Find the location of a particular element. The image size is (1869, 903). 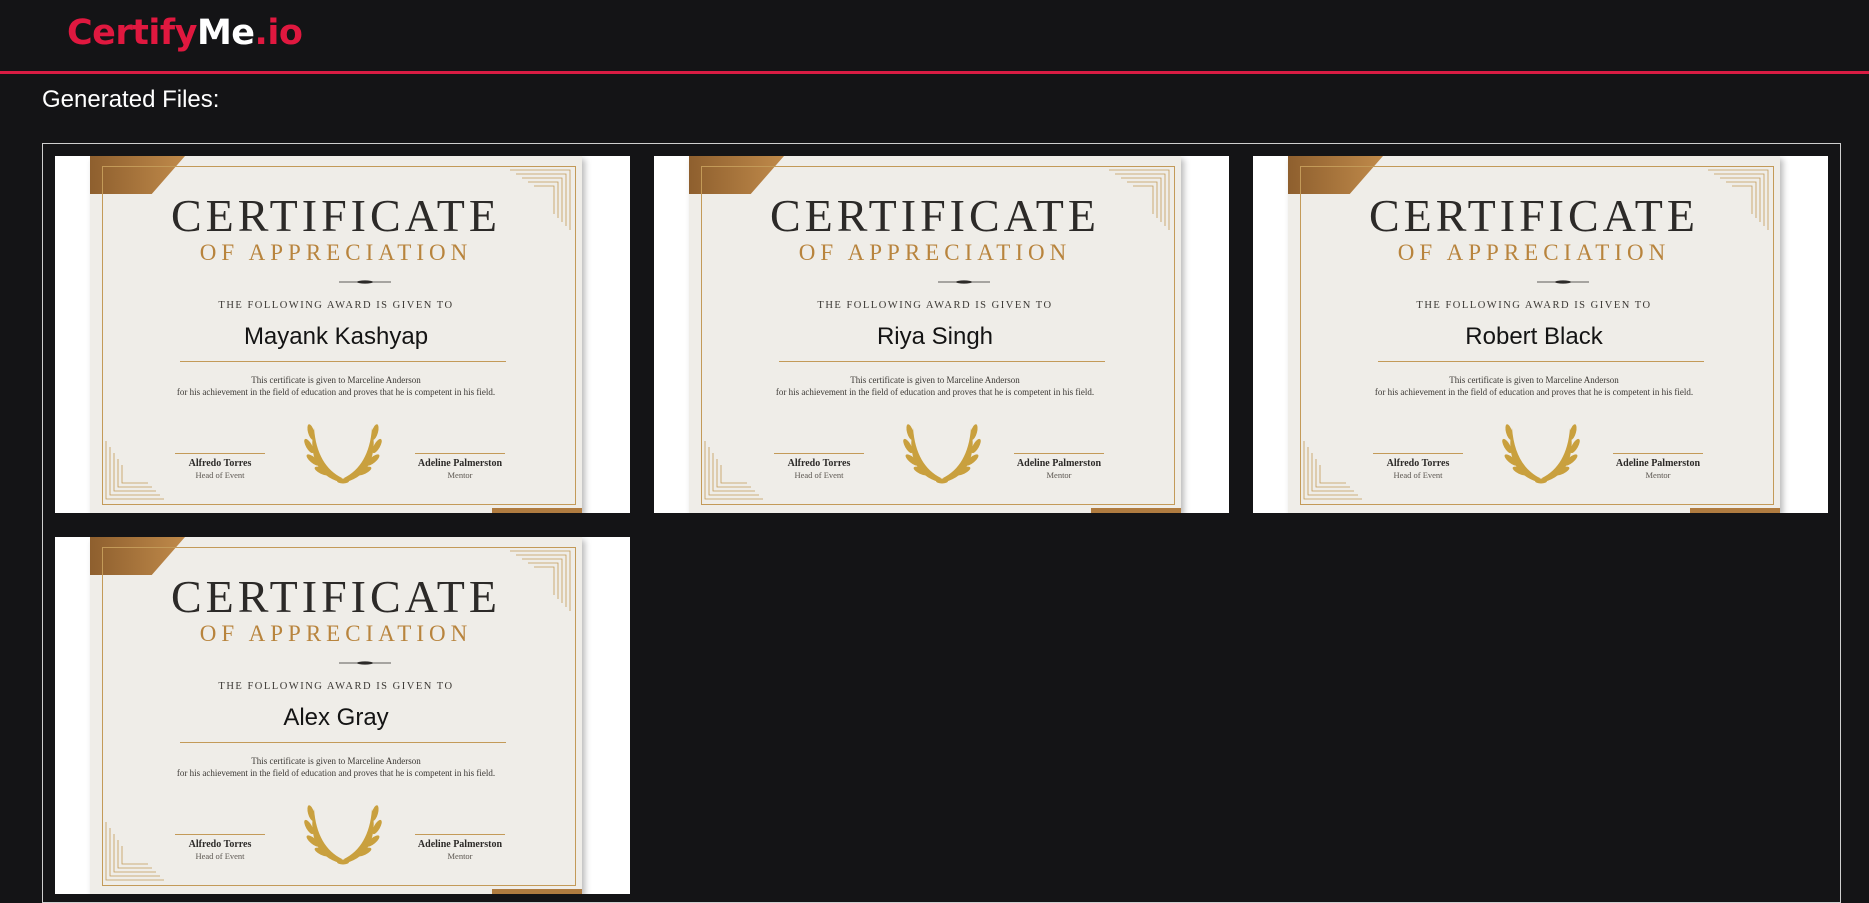

page-title: Generated Files: is located at coordinates (131, 99).